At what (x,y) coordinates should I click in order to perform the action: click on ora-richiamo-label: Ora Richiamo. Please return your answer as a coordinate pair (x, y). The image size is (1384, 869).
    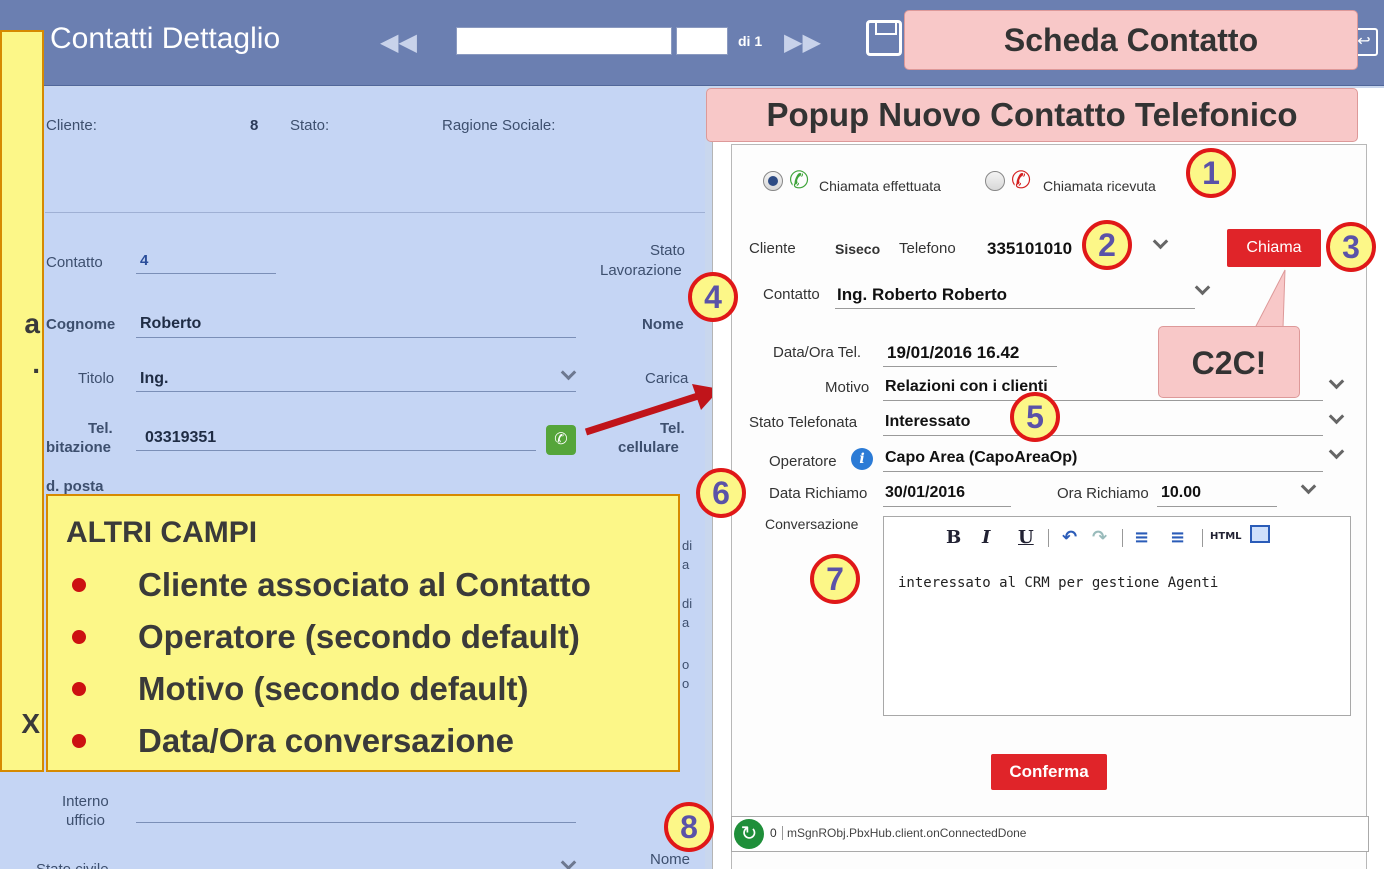
    Looking at the image, I should click on (1103, 493).